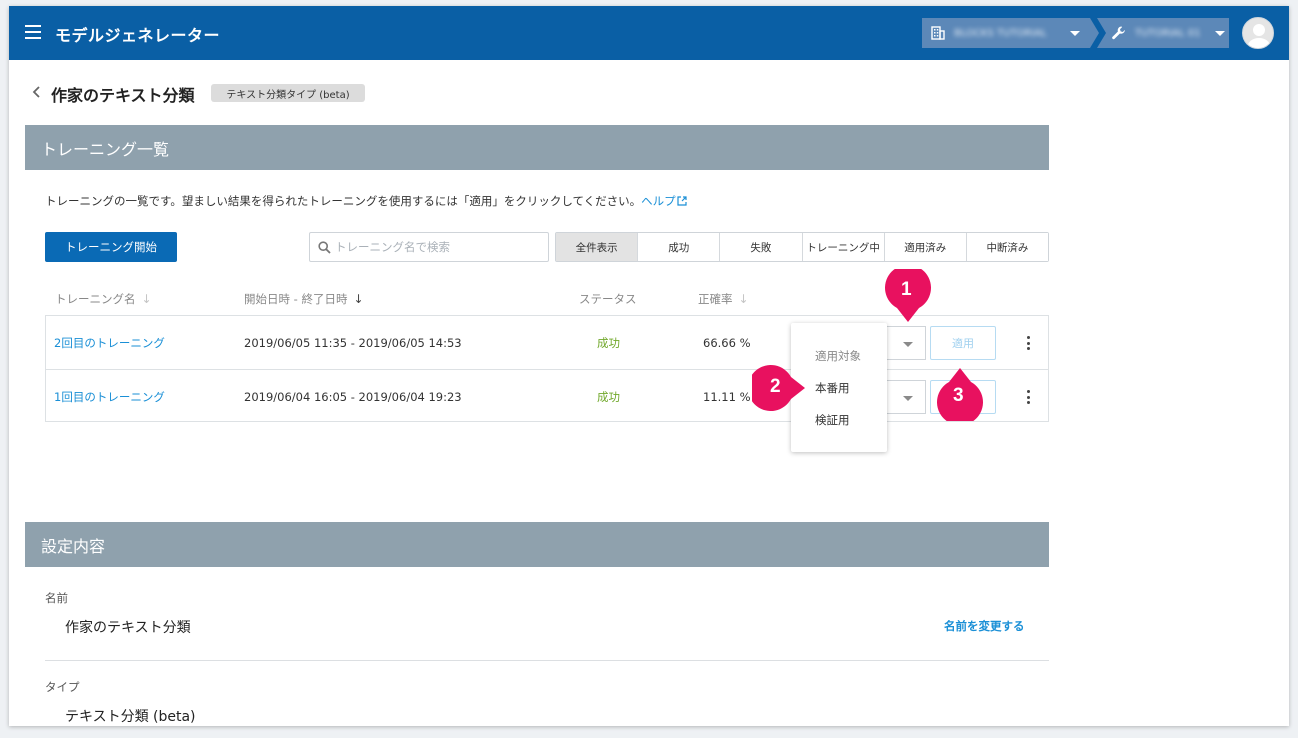  I want to click on filter-training: トレーニング中, so click(843, 247).